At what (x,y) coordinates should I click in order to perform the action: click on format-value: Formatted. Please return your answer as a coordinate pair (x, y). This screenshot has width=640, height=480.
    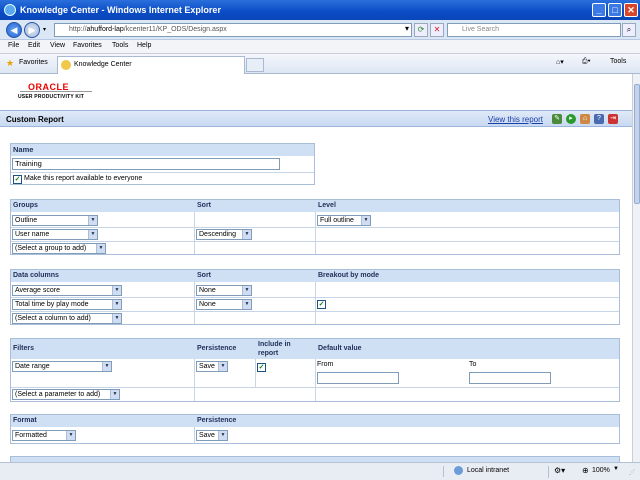
    Looking at the image, I should click on (31, 435).